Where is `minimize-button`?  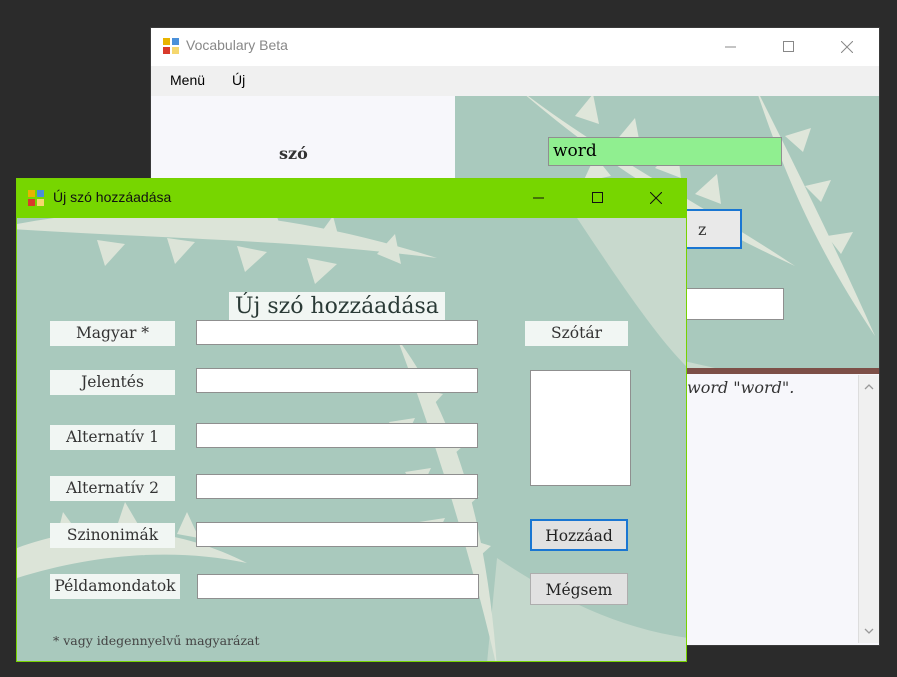 minimize-button is located at coordinates (732, 47).